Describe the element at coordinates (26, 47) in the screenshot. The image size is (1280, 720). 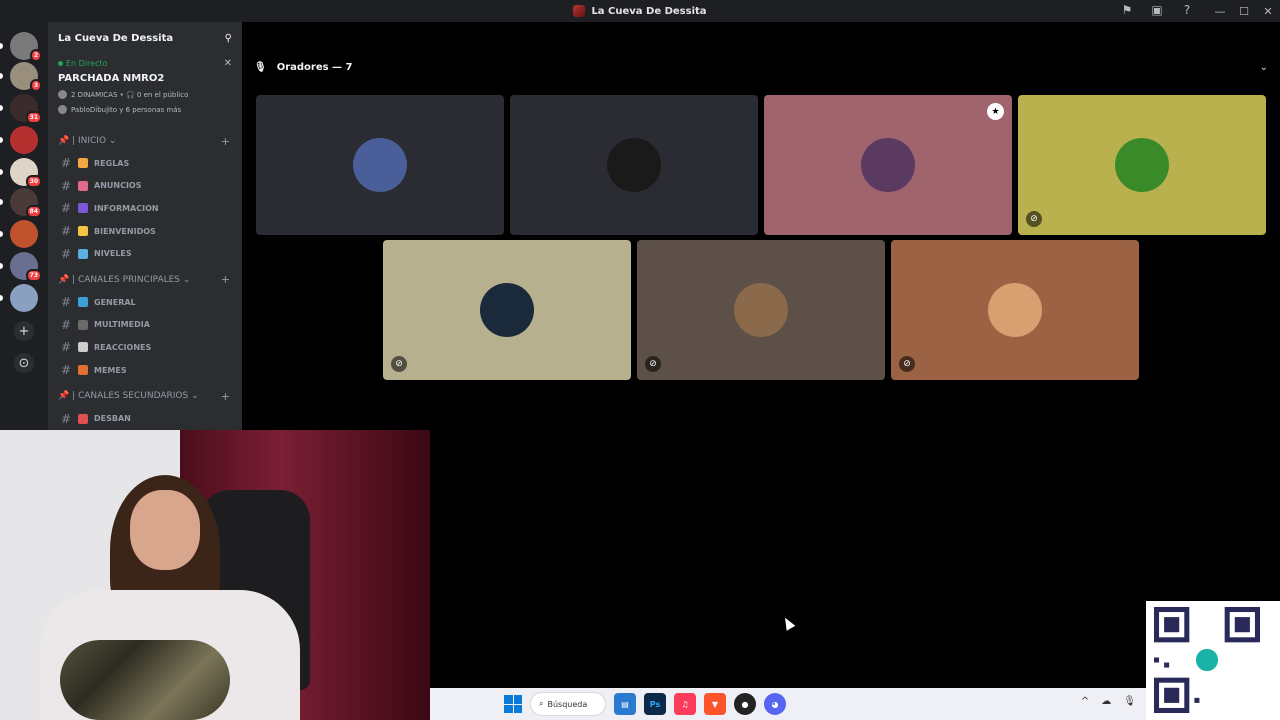
I see `server-icon: 2` at that location.